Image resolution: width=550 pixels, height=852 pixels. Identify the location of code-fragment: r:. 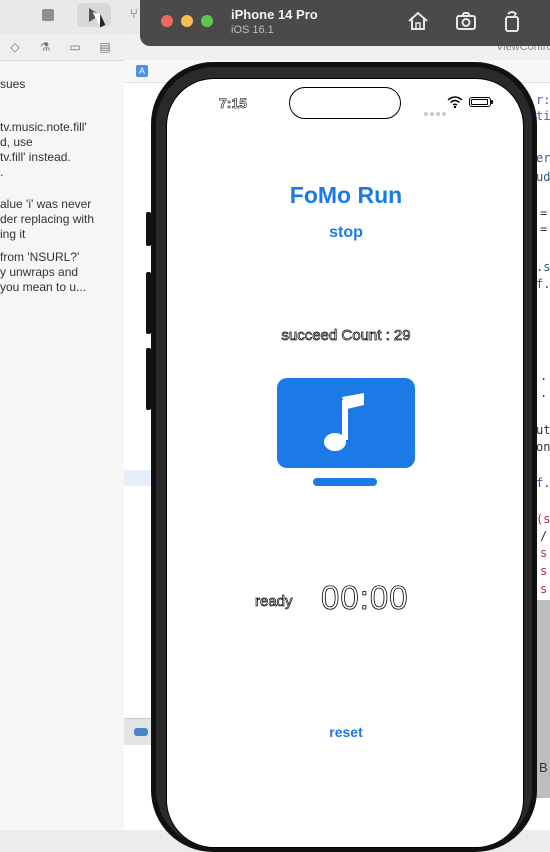
(543, 100).